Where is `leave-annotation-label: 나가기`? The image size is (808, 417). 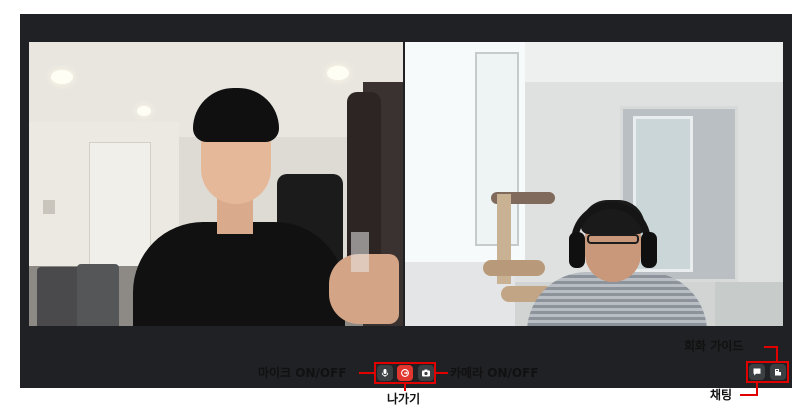
leave-annotation-label: 나가기 is located at coordinates (404, 399).